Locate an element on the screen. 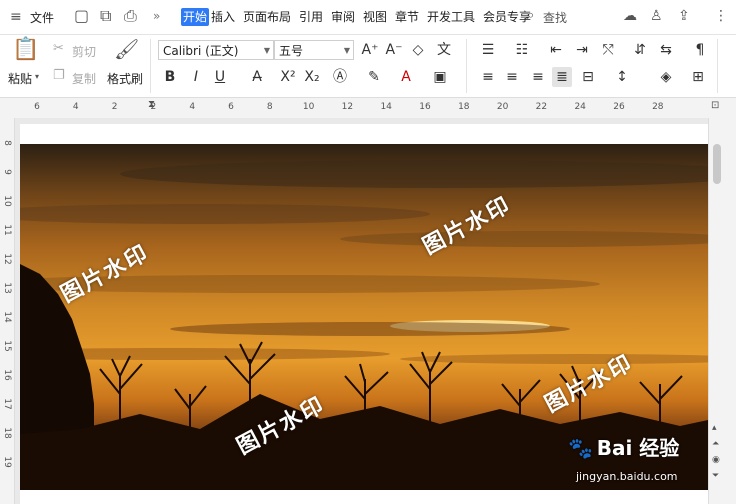  font-color-icon: A is located at coordinates (406, 77).